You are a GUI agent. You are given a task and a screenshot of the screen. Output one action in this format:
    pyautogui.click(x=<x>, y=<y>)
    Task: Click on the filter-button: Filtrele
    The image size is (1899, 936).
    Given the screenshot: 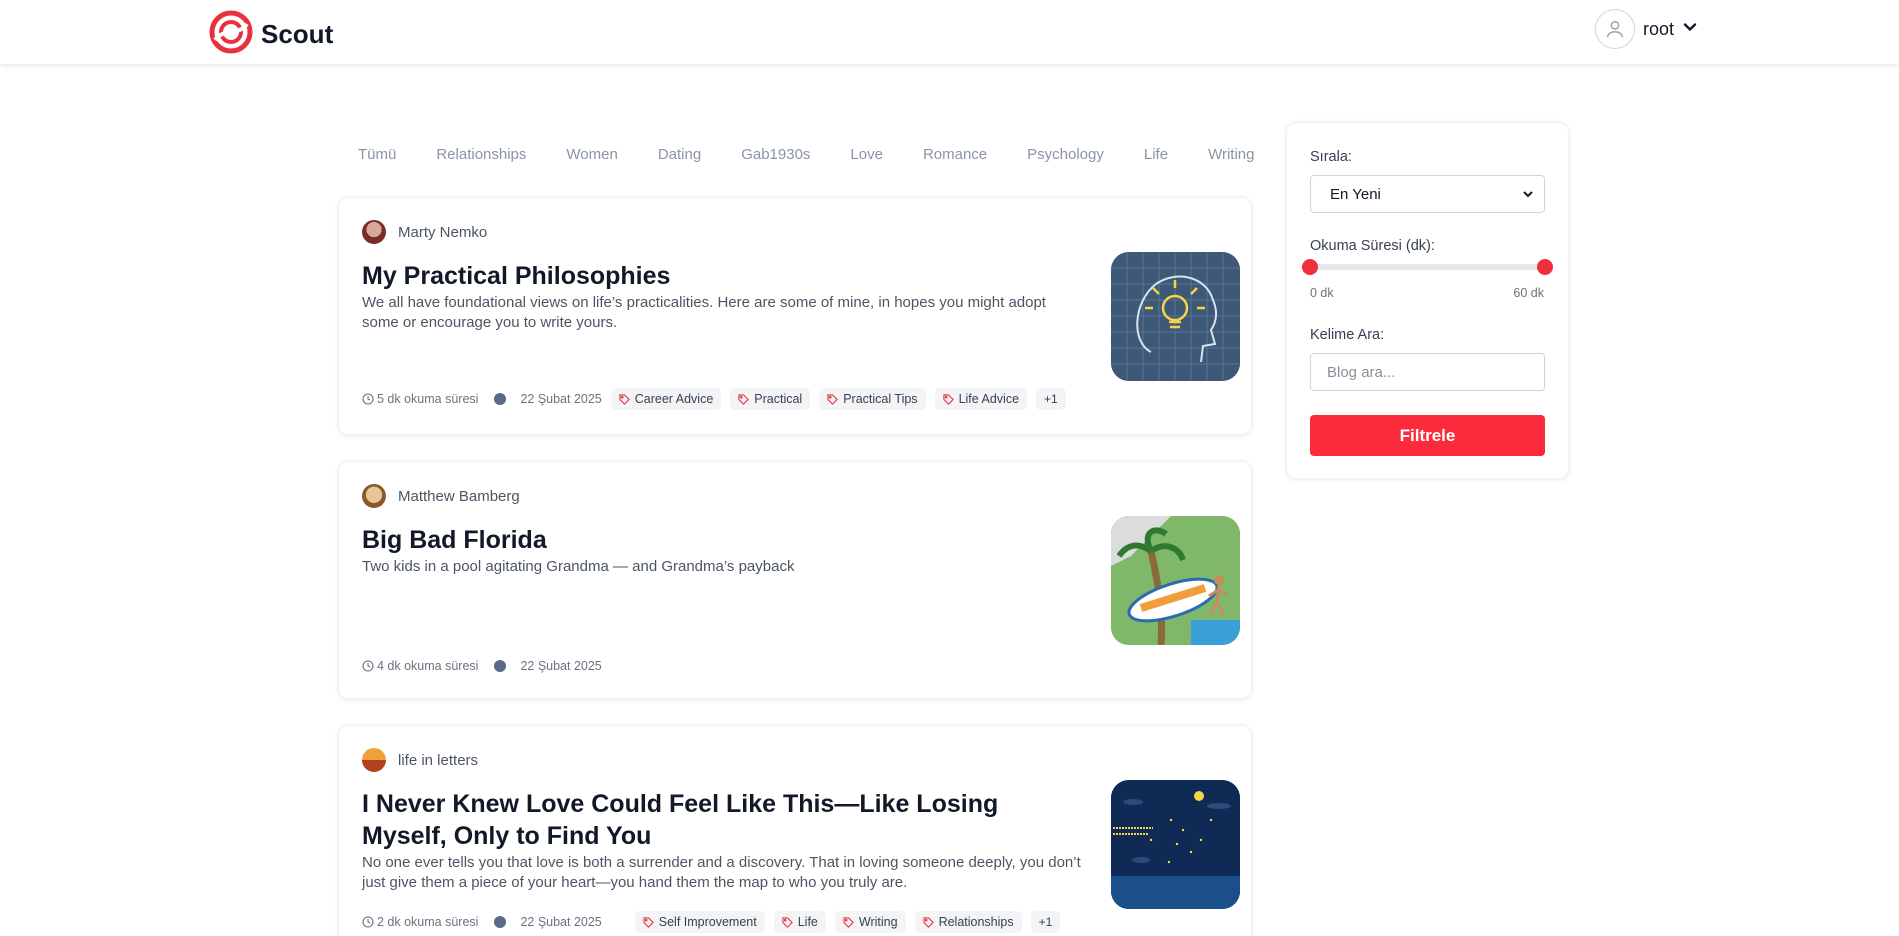 What is the action you would take?
    pyautogui.click(x=1427, y=435)
    